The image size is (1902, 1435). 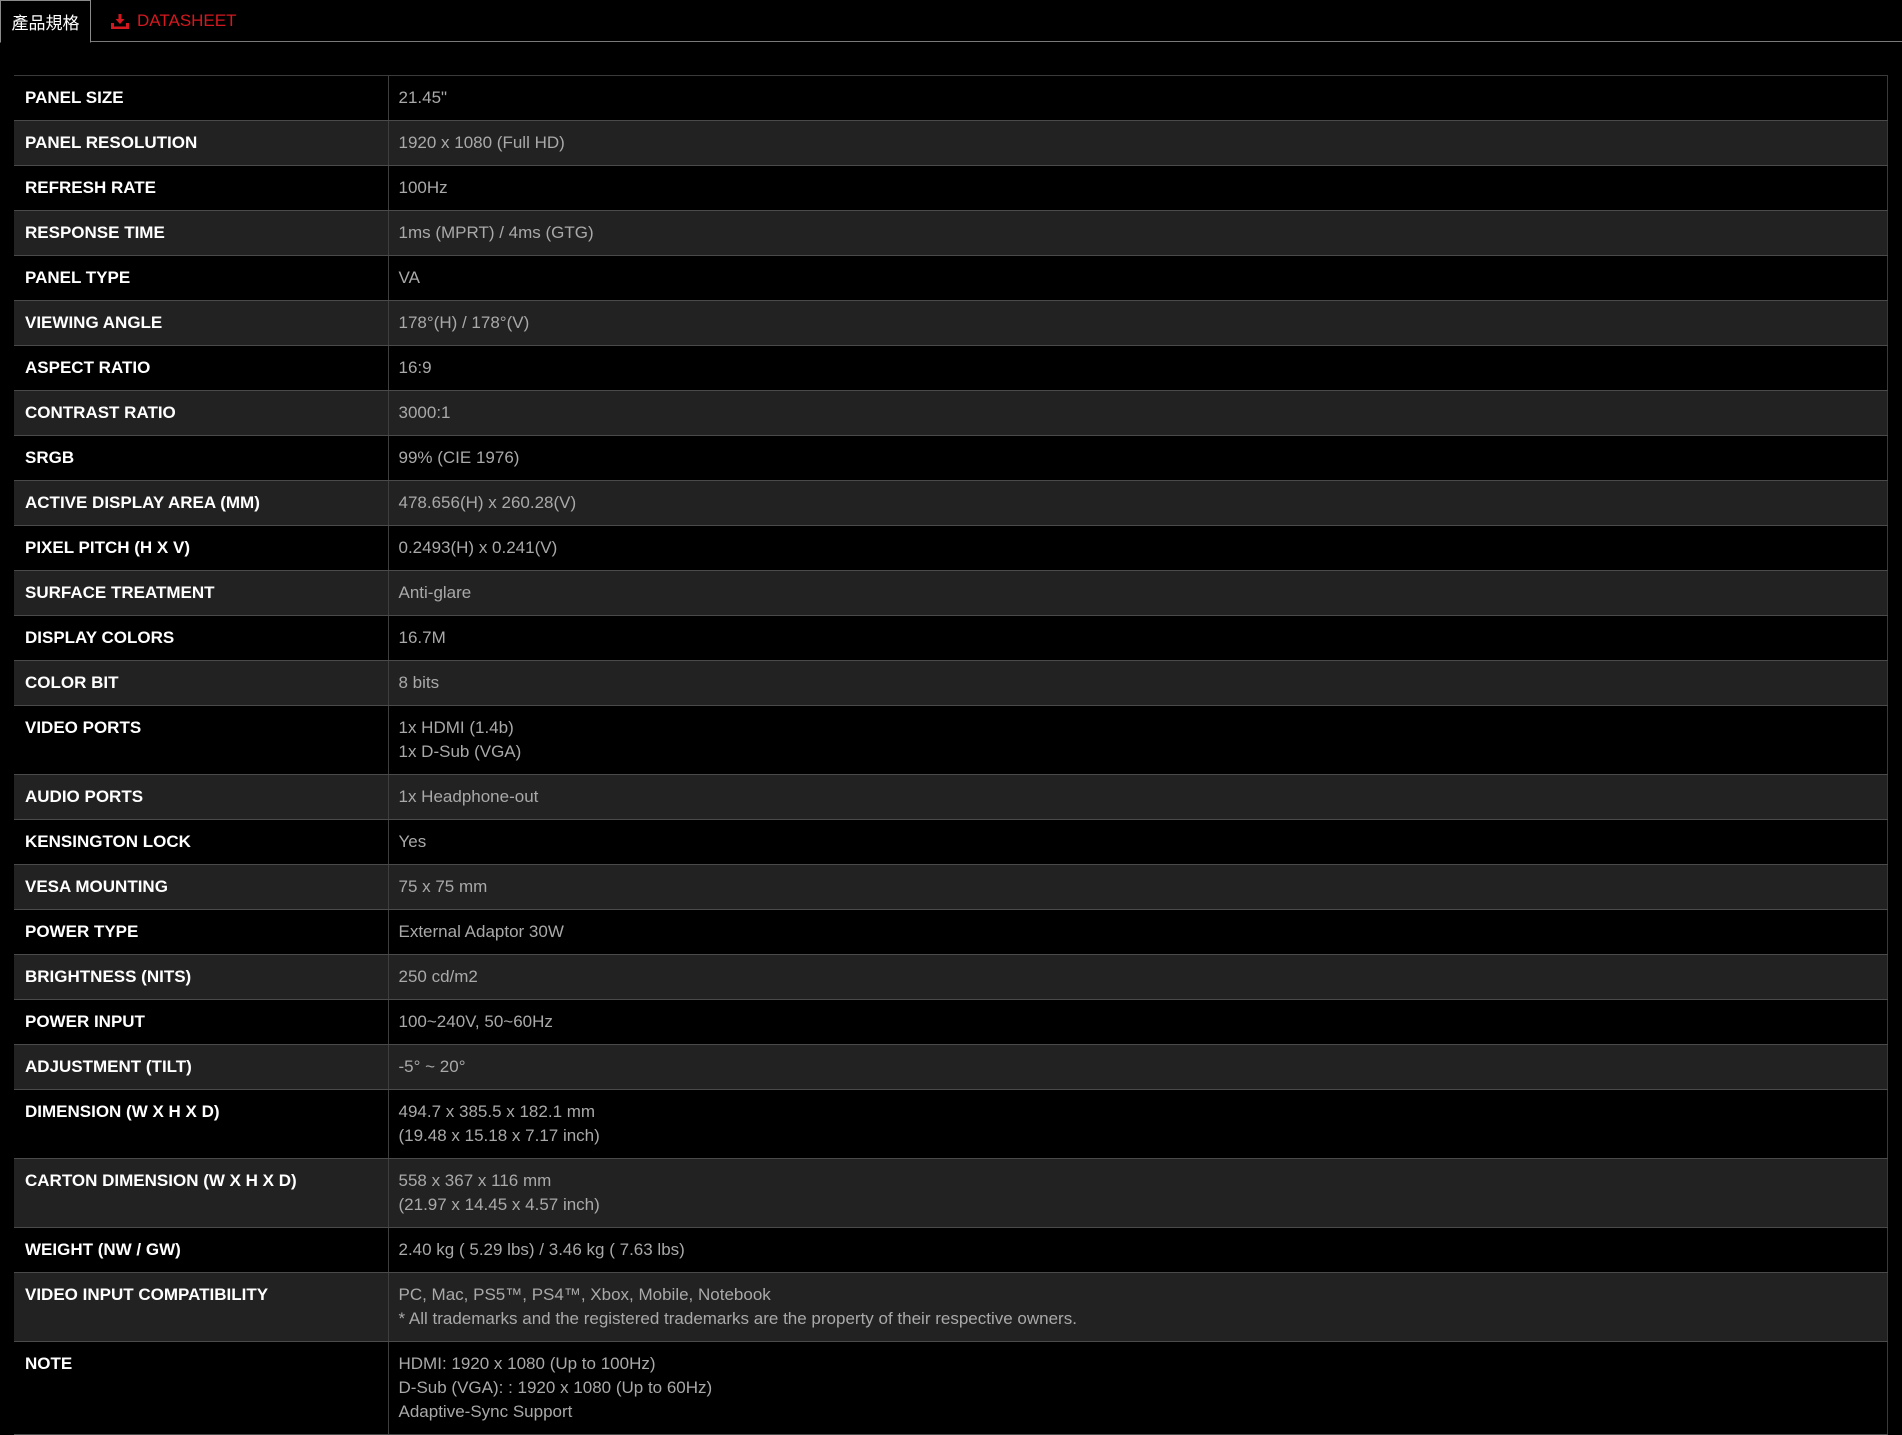 I want to click on spec-row: PANEL SIZE 21.45", so click(x=951, y=98).